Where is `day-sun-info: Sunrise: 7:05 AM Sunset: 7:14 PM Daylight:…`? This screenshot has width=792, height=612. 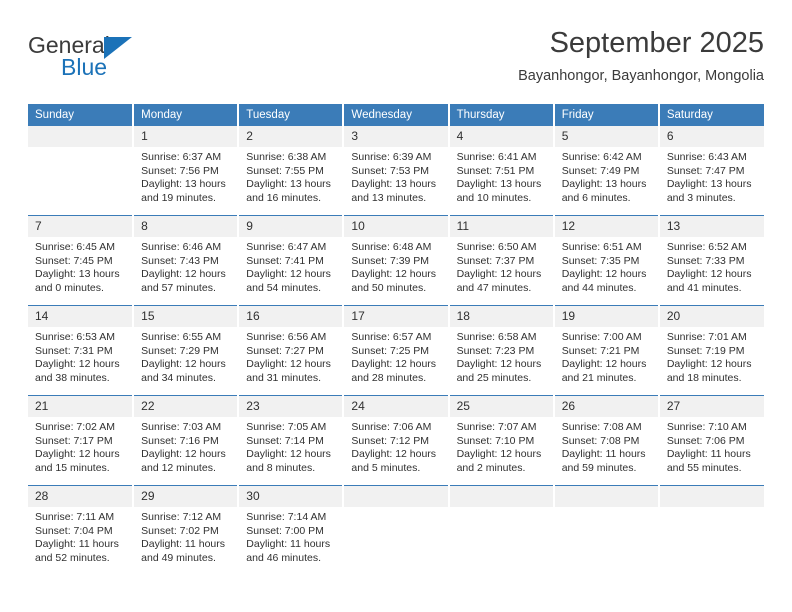 day-sun-info: Sunrise: 7:05 AM Sunset: 7:14 PM Daylight:… is located at coordinates (290, 446).